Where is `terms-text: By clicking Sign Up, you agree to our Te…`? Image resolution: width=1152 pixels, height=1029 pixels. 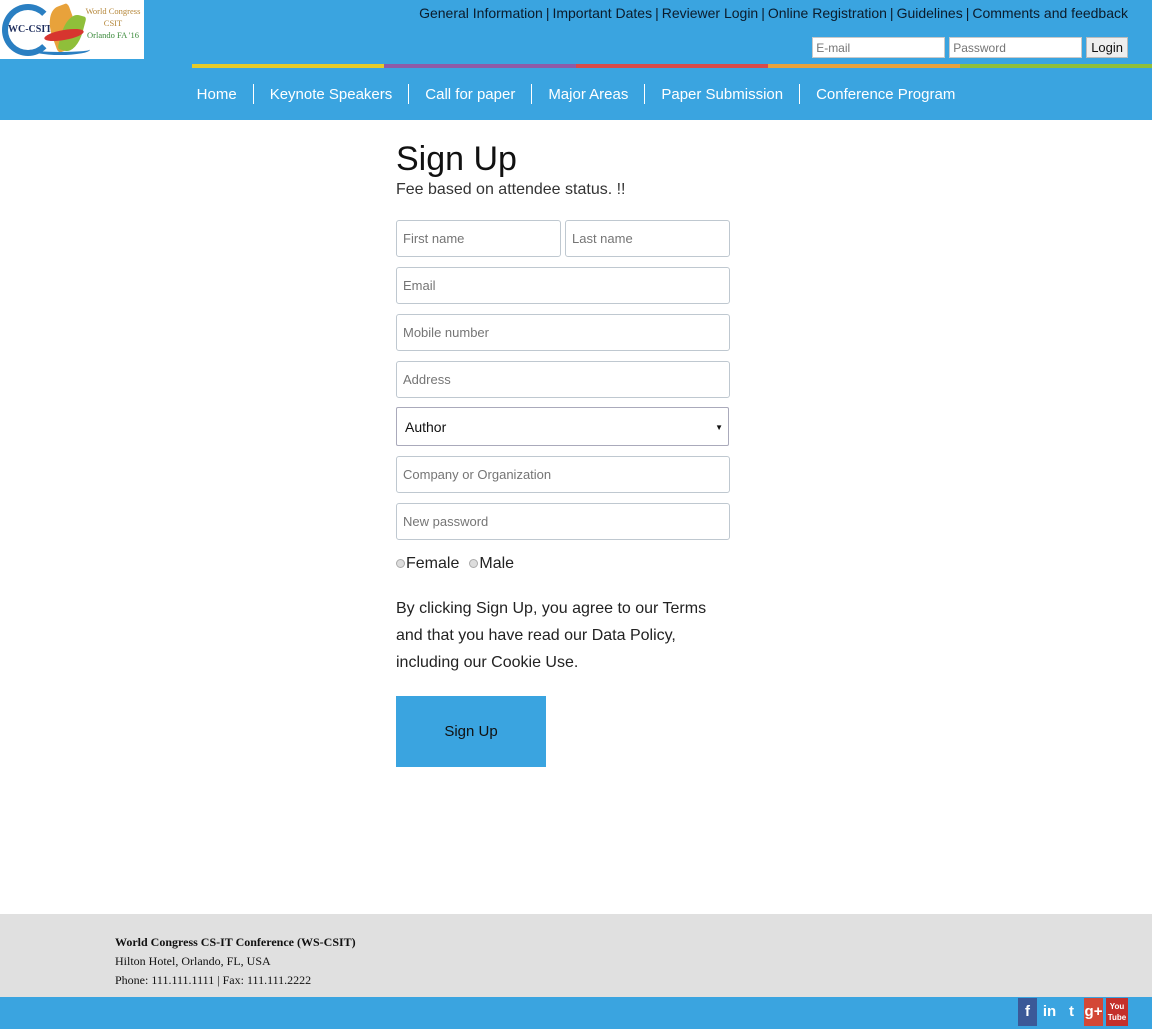
terms-text: By clicking Sign Up, you agree to our Te… is located at coordinates (551, 635).